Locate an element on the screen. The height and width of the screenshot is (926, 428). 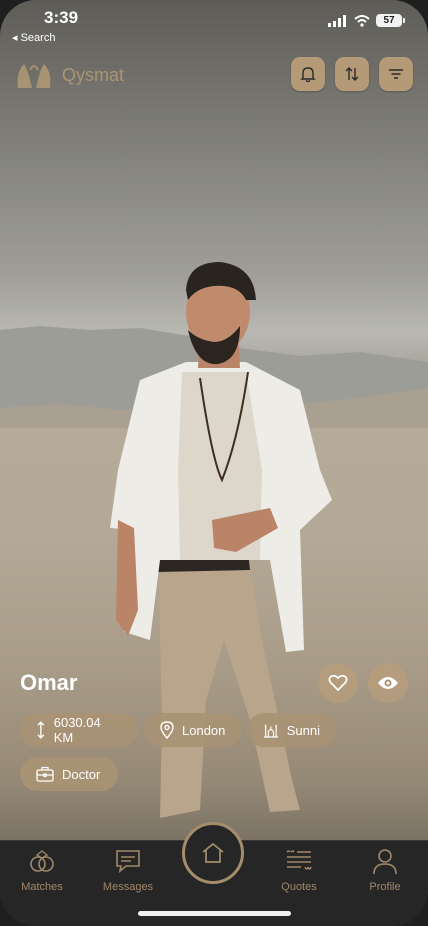
notifications-button is located at coordinates (308, 74).